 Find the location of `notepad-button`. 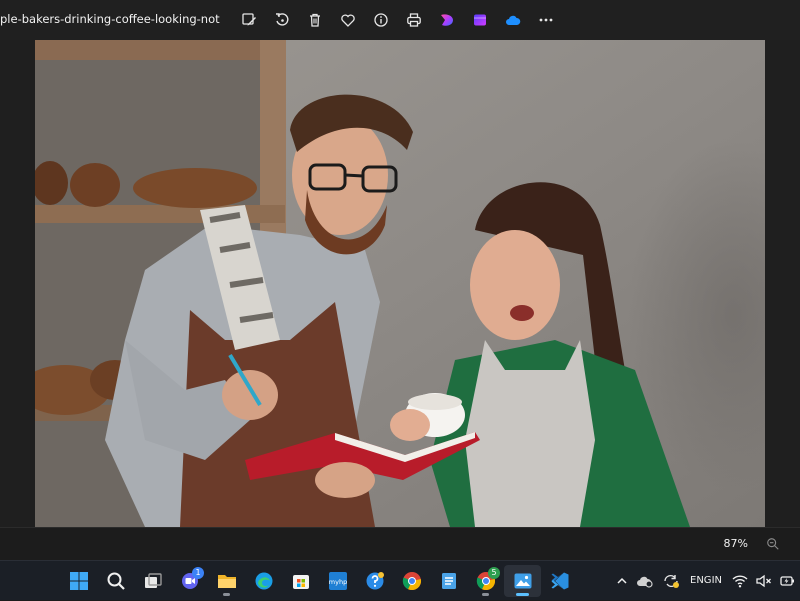

notepad-button is located at coordinates (448, 581).